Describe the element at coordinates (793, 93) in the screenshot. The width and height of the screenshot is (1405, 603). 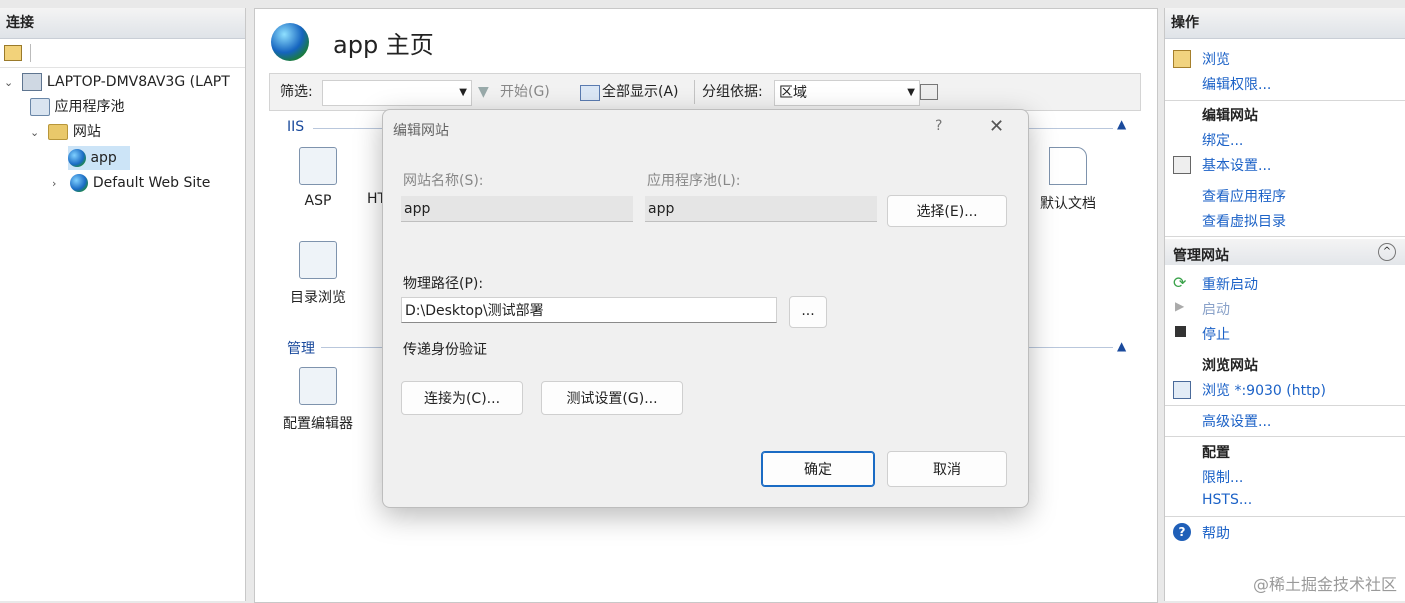
I see `group-by-value: 区域` at that location.